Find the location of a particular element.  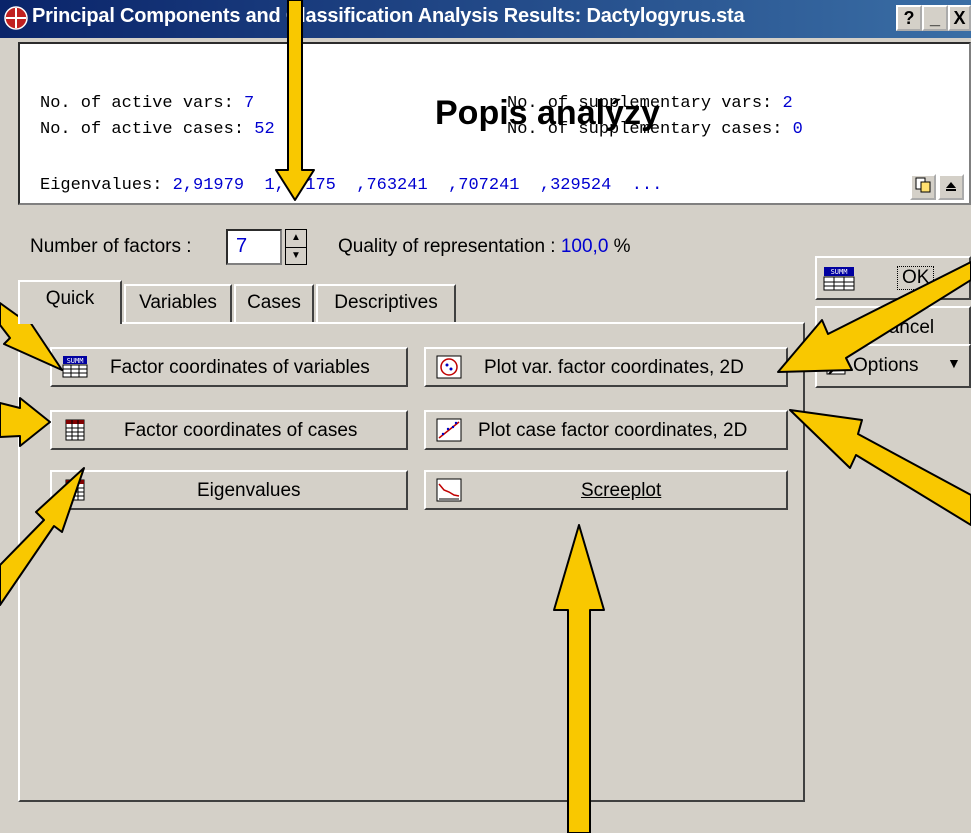

arrow-up-icon is located at coordinates (579, 678).